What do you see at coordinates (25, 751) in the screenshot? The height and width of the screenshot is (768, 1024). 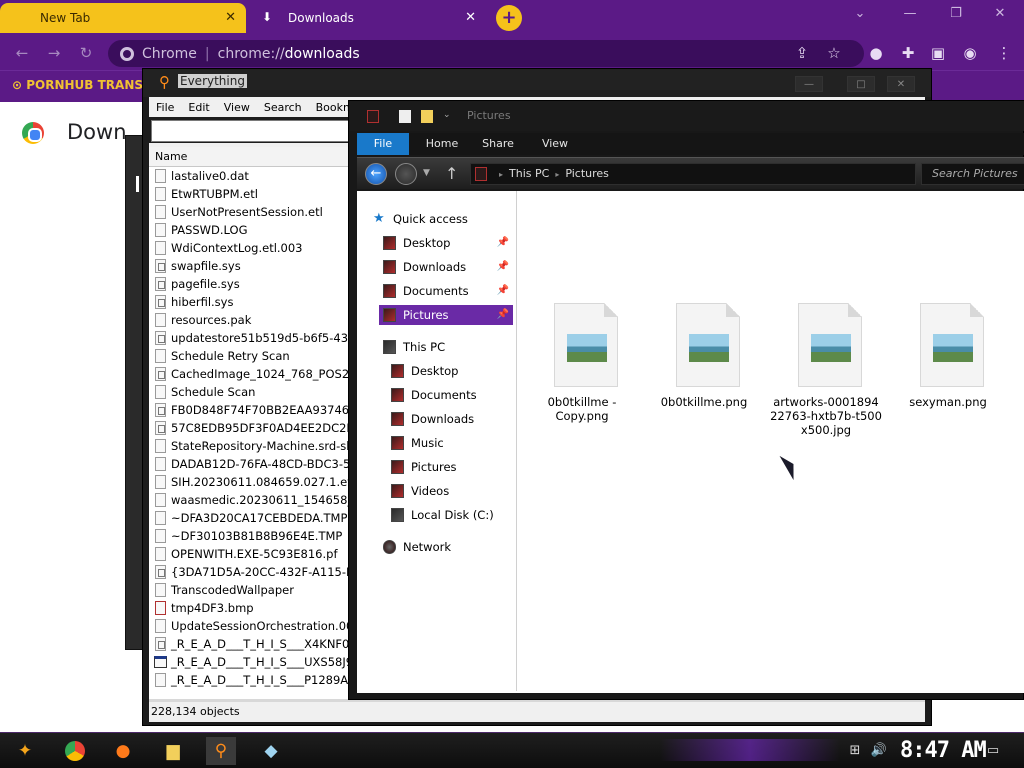 I see `start-button: ✦` at bounding box center [25, 751].